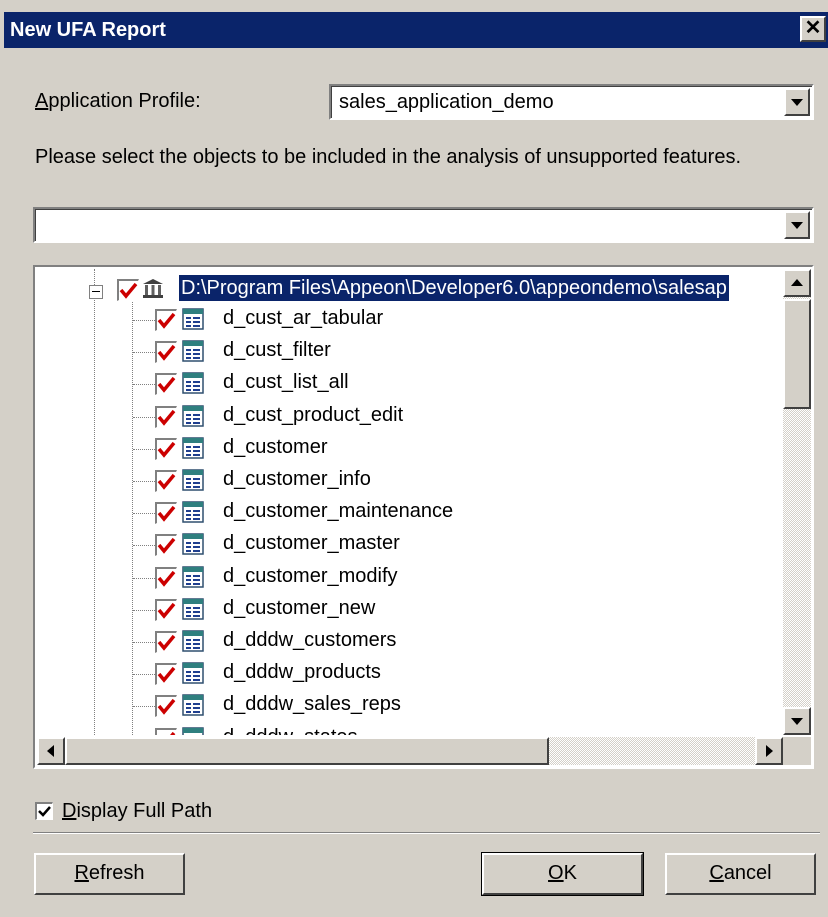  Describe the element at coordinates (416, 30) in the screenshot. I see `title-bar: New UFA Report ✕` at that location.